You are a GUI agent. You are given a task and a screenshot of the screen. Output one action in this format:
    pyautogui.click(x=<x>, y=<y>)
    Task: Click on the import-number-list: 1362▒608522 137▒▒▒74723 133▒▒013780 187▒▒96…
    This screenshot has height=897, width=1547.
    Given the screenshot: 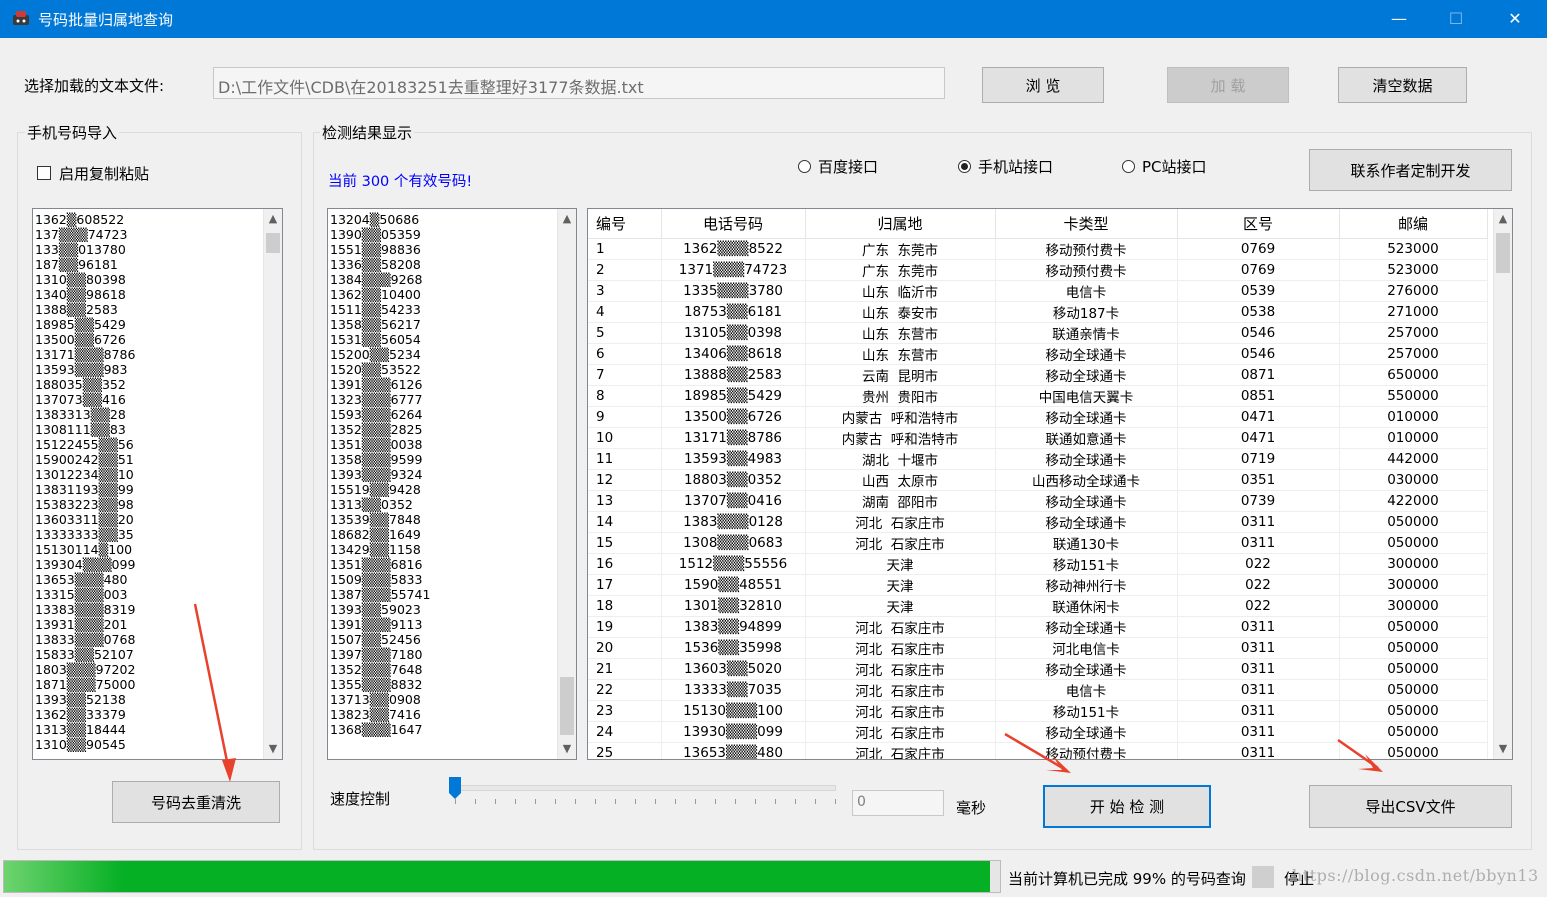 What is the action you would take?
    pyautogui.click(x=157, y=484)
    